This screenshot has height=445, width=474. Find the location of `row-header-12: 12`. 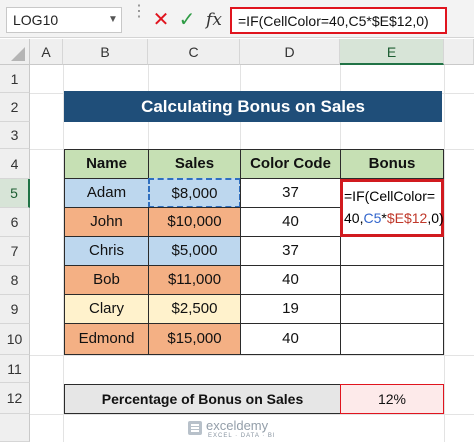

row-header-12: 12 is located at coordinates (15, 398).